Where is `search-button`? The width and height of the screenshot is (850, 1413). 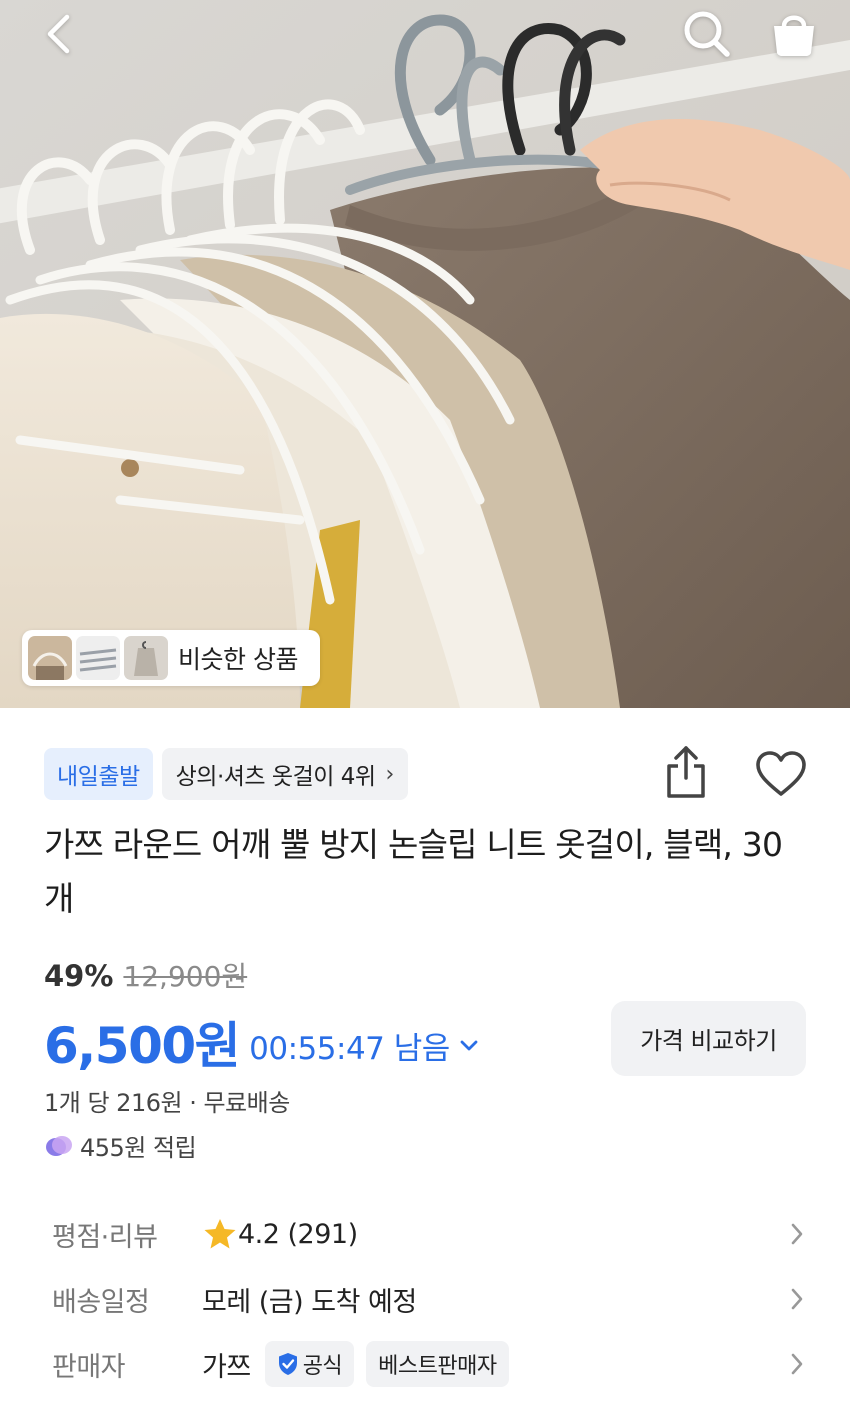
search-button is located at coordinates (707, 34).